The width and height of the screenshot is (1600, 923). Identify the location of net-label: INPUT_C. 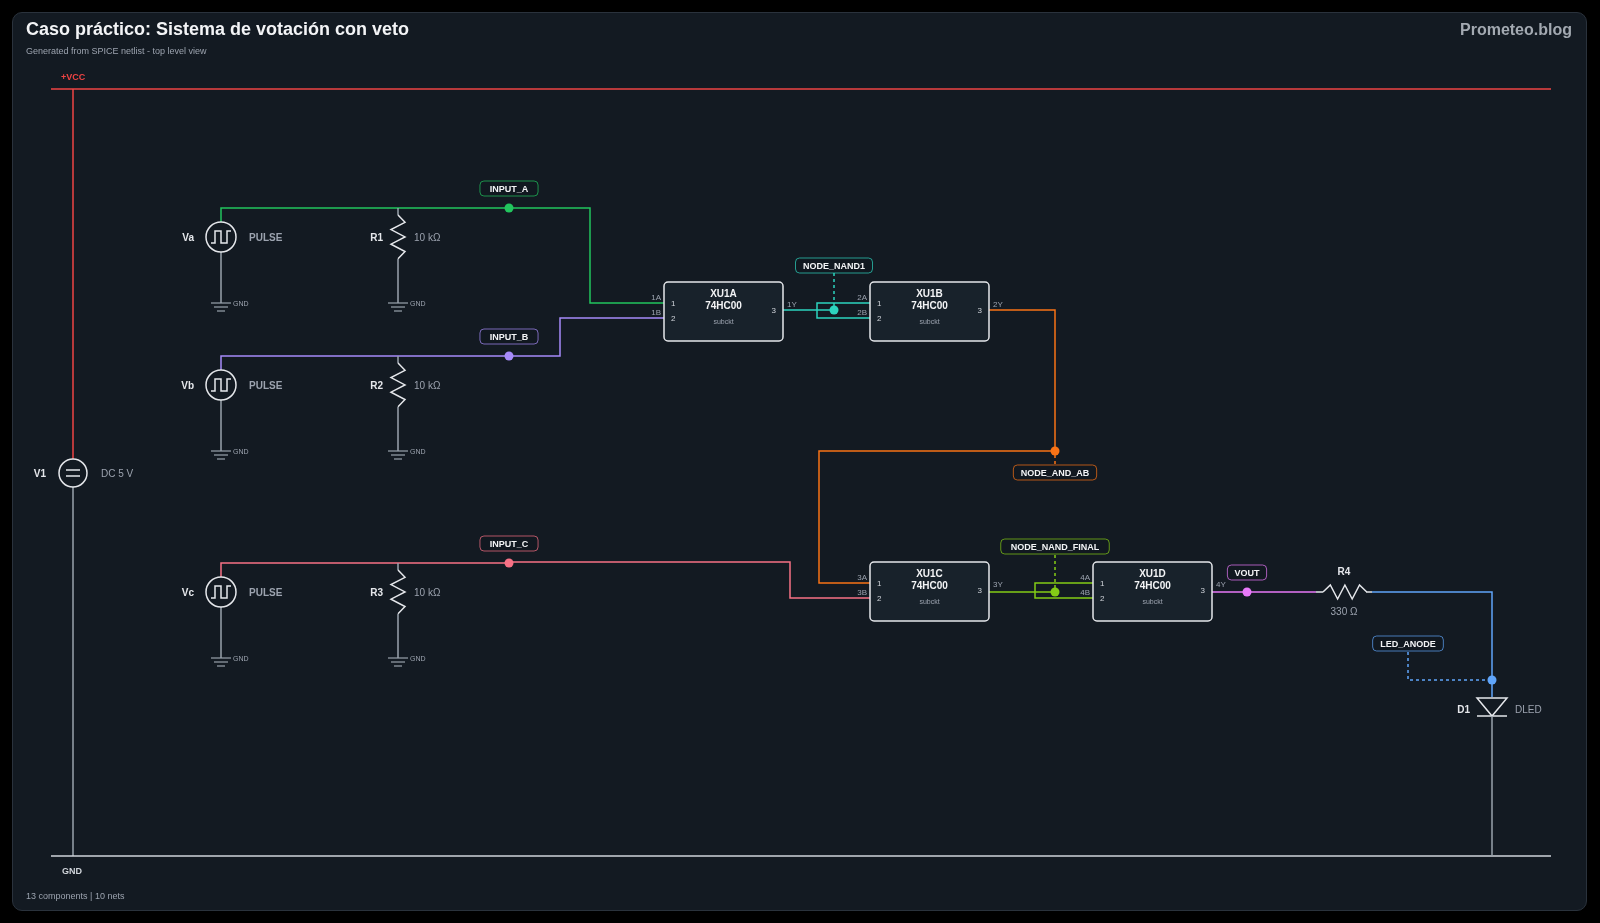
(509, 543).